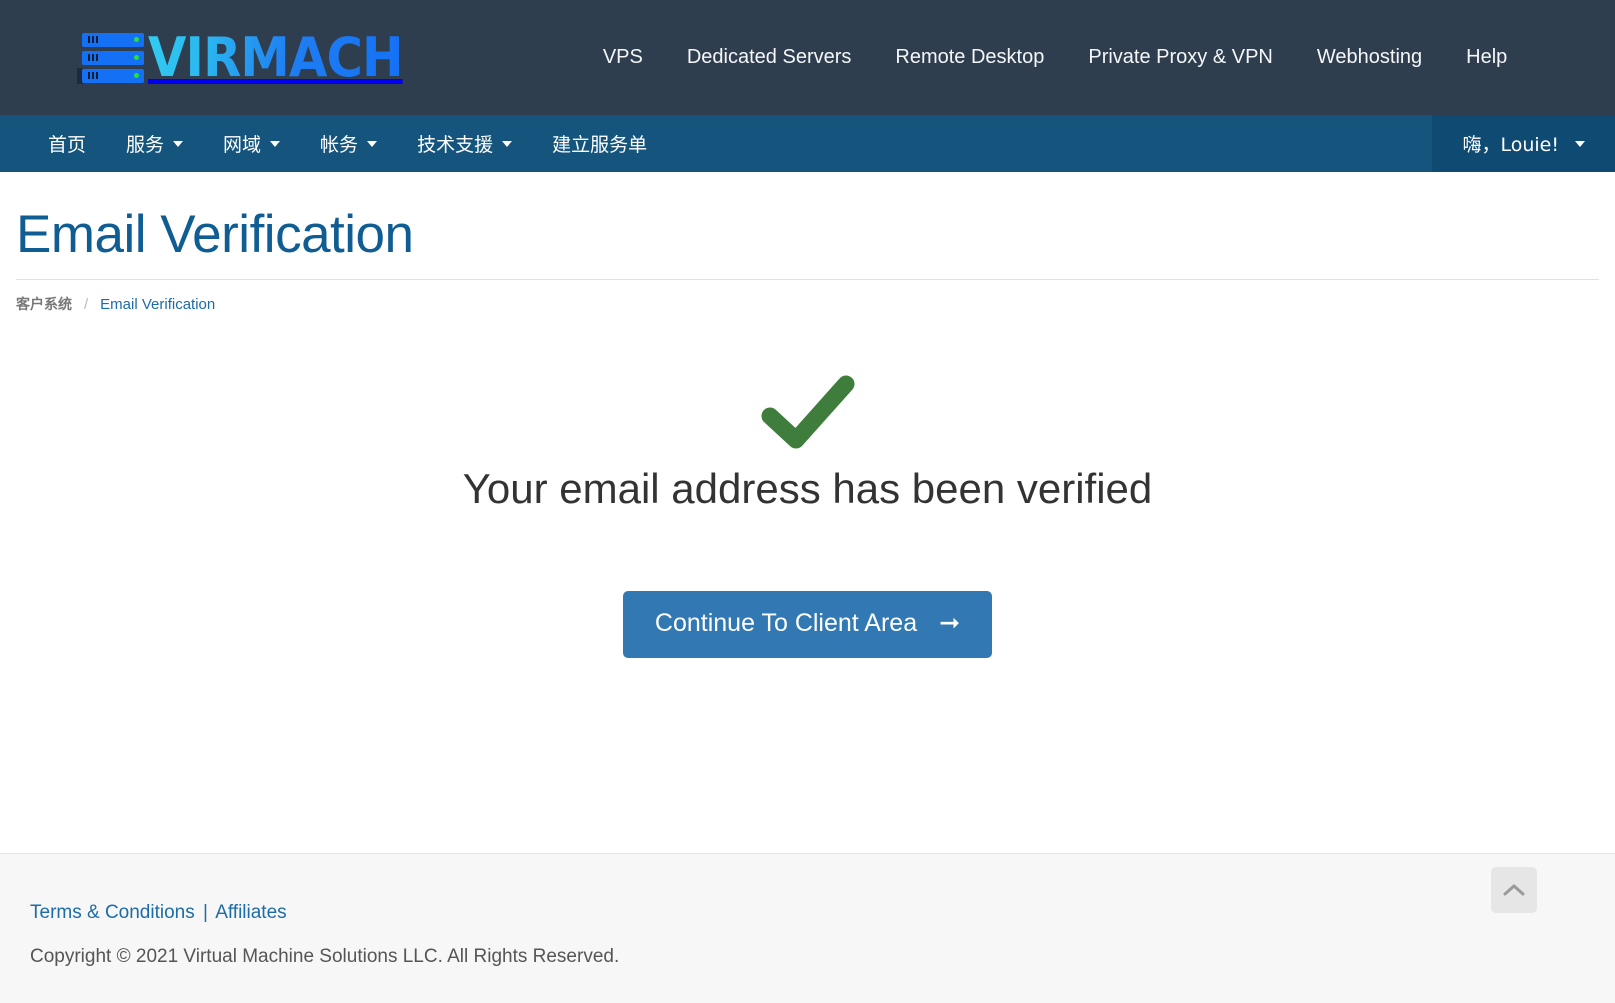  I want to click on subnav-item-label: 网域, so click(242, 145).